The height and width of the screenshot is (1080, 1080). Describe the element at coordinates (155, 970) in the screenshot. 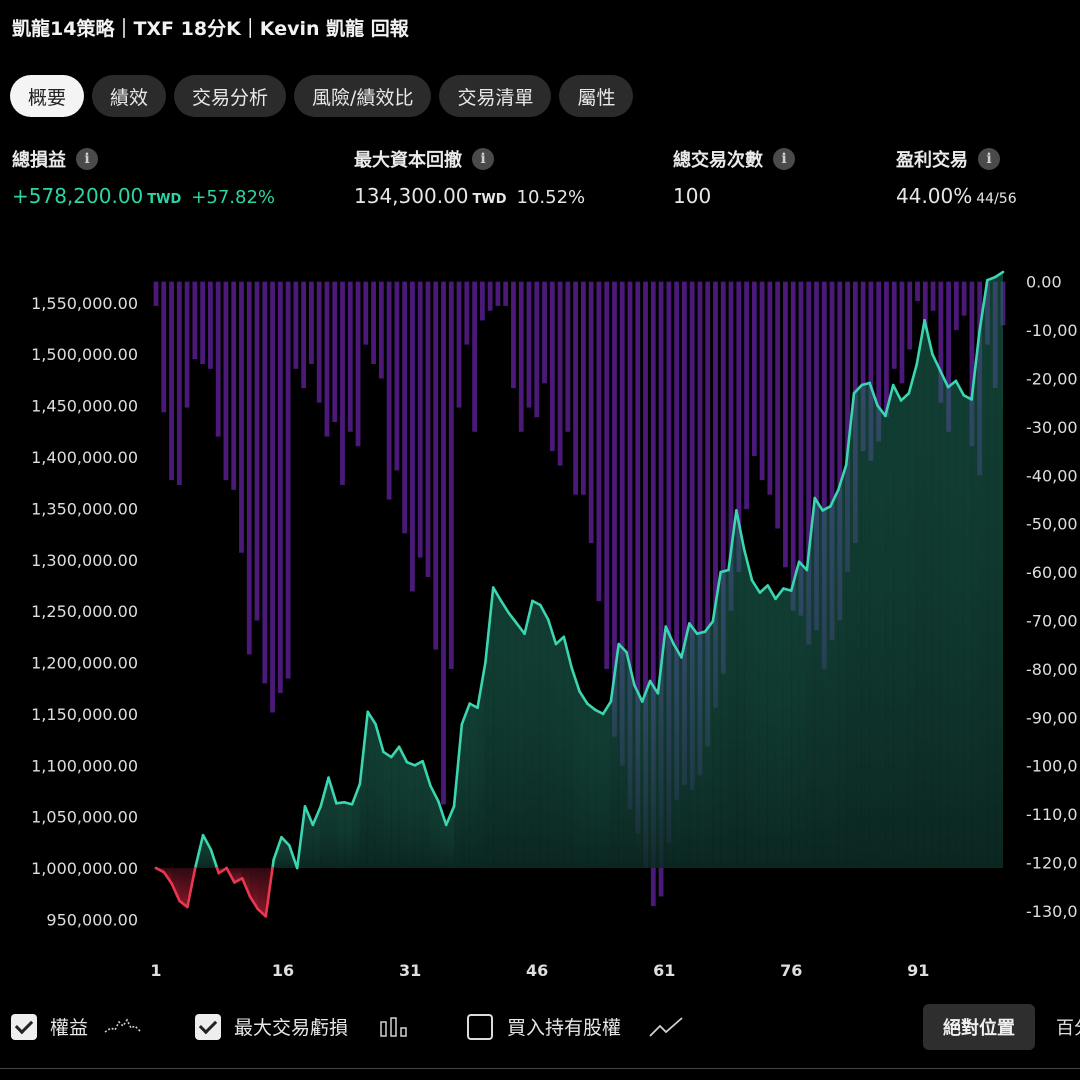

I see `x-tick-label: 1` at that location.